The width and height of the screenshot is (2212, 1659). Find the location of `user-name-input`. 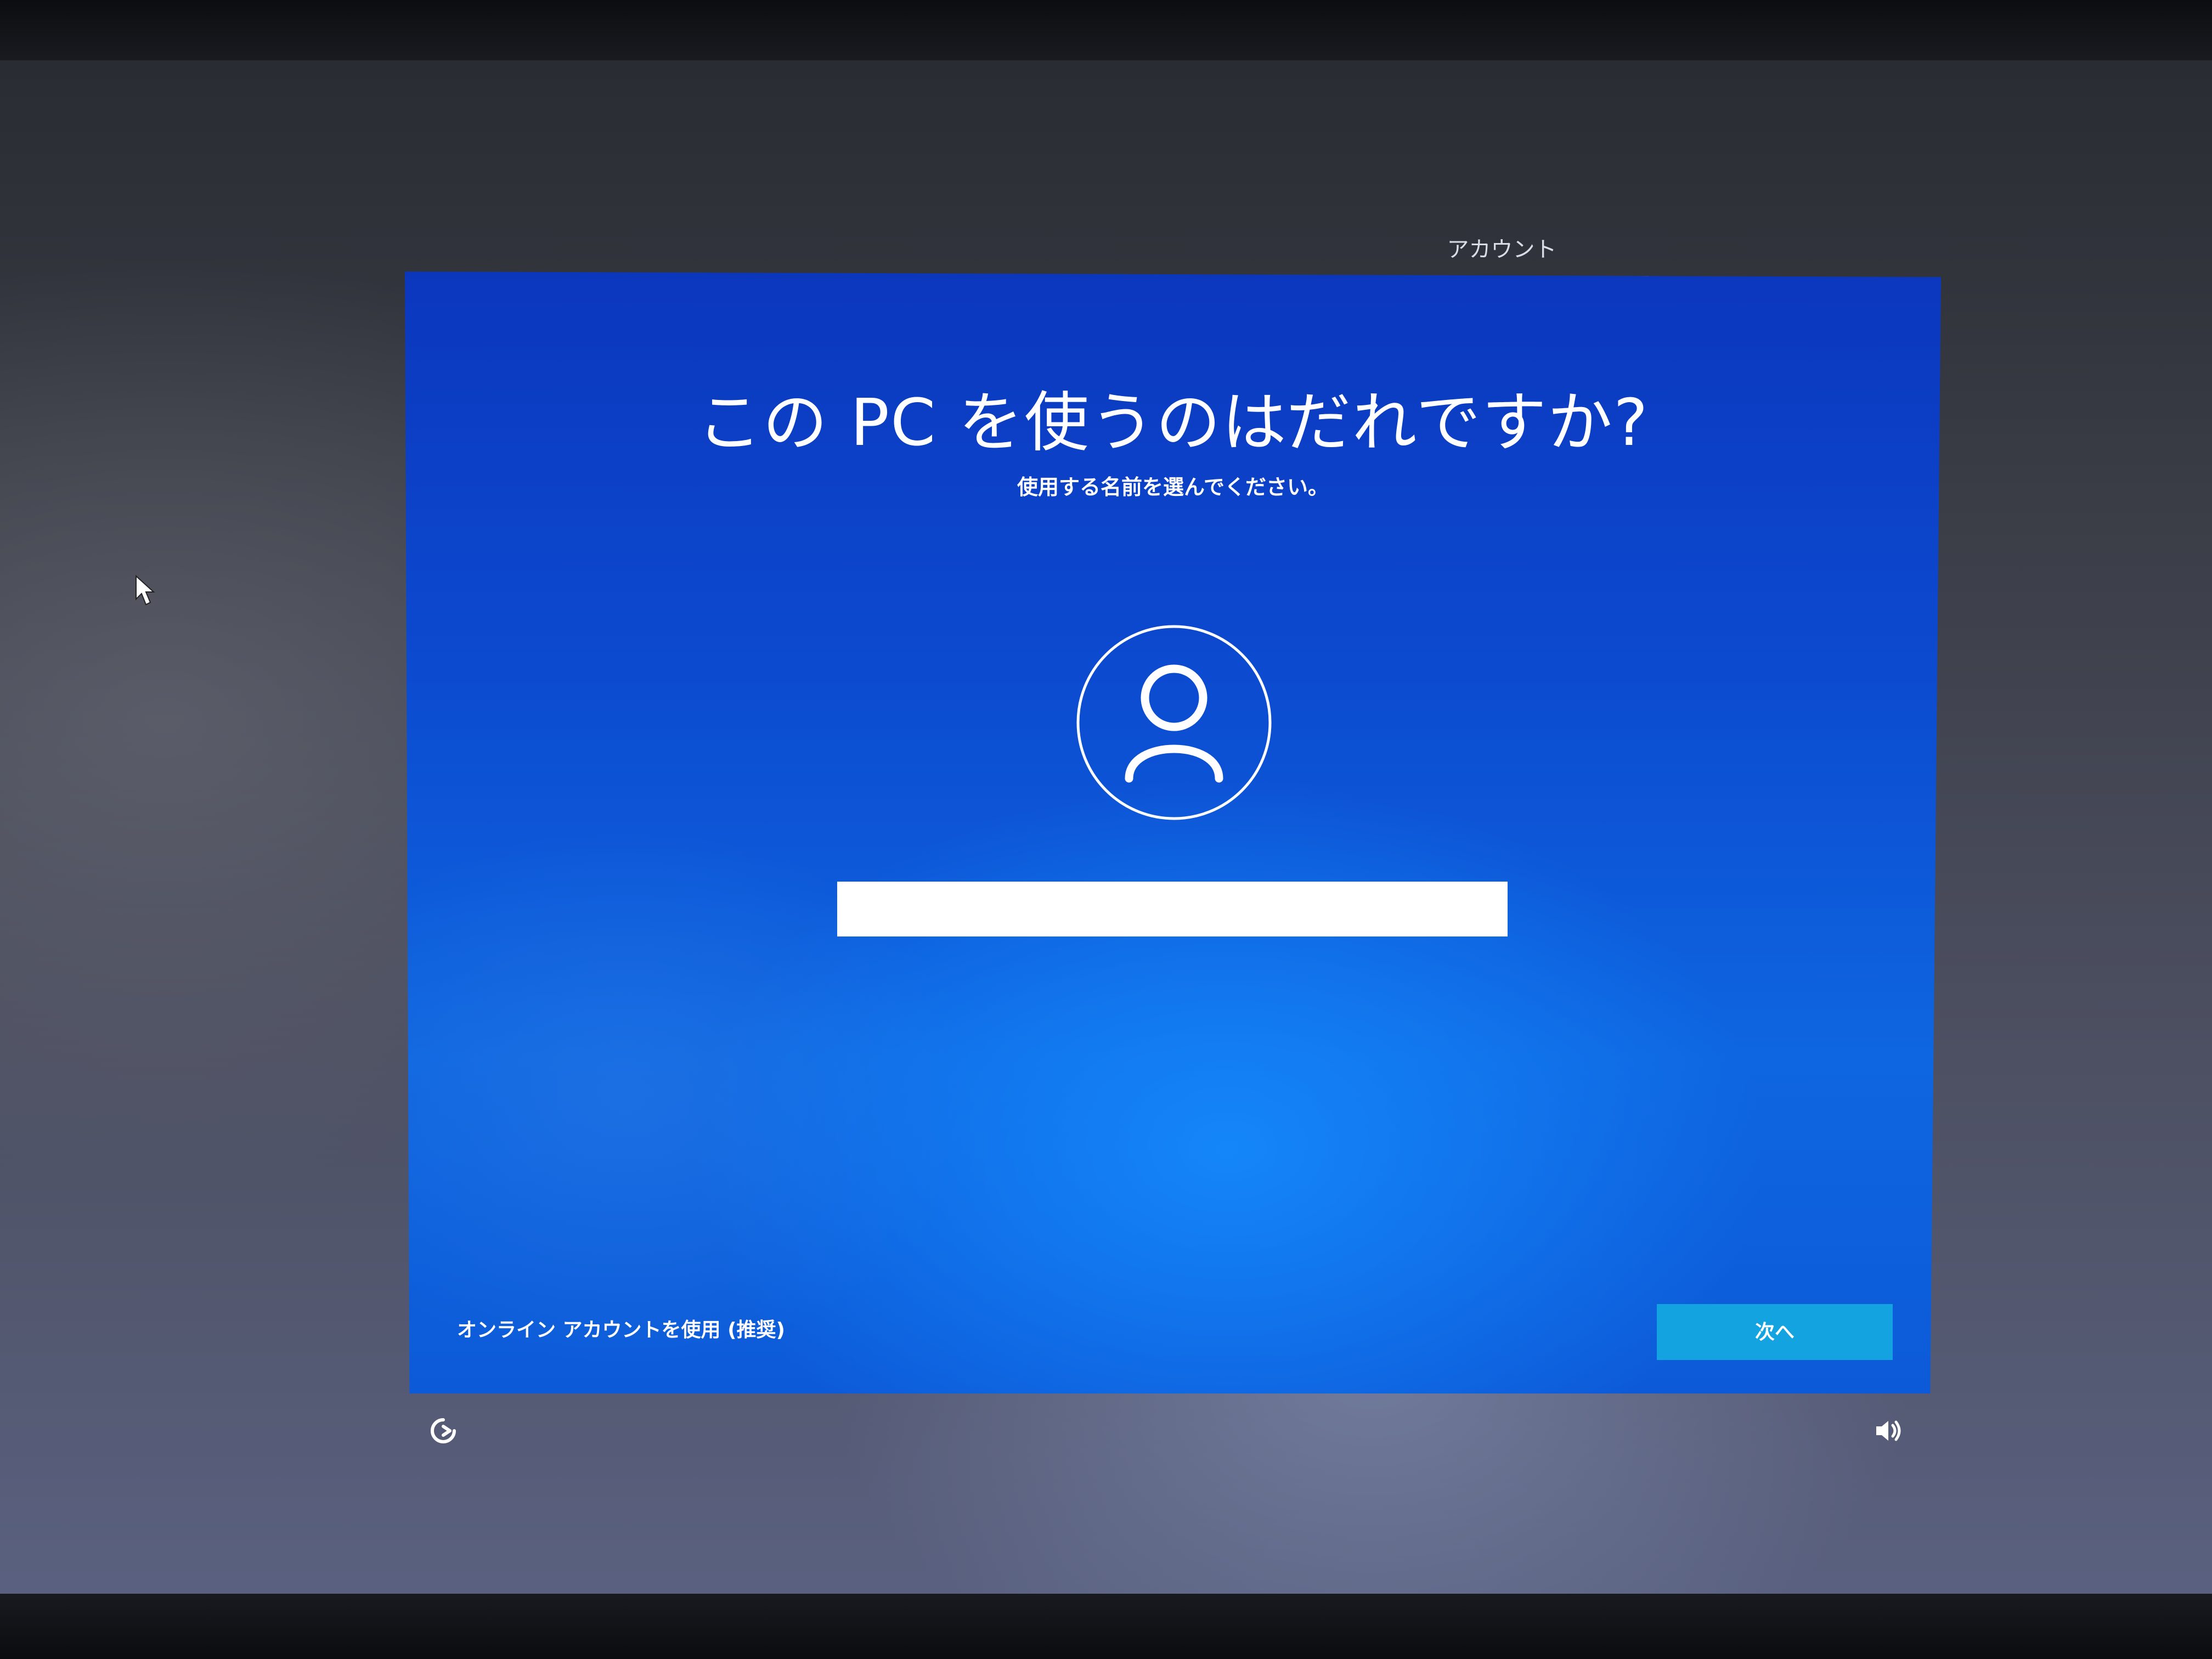

user-name-input is located at coordinates (1173, 909).